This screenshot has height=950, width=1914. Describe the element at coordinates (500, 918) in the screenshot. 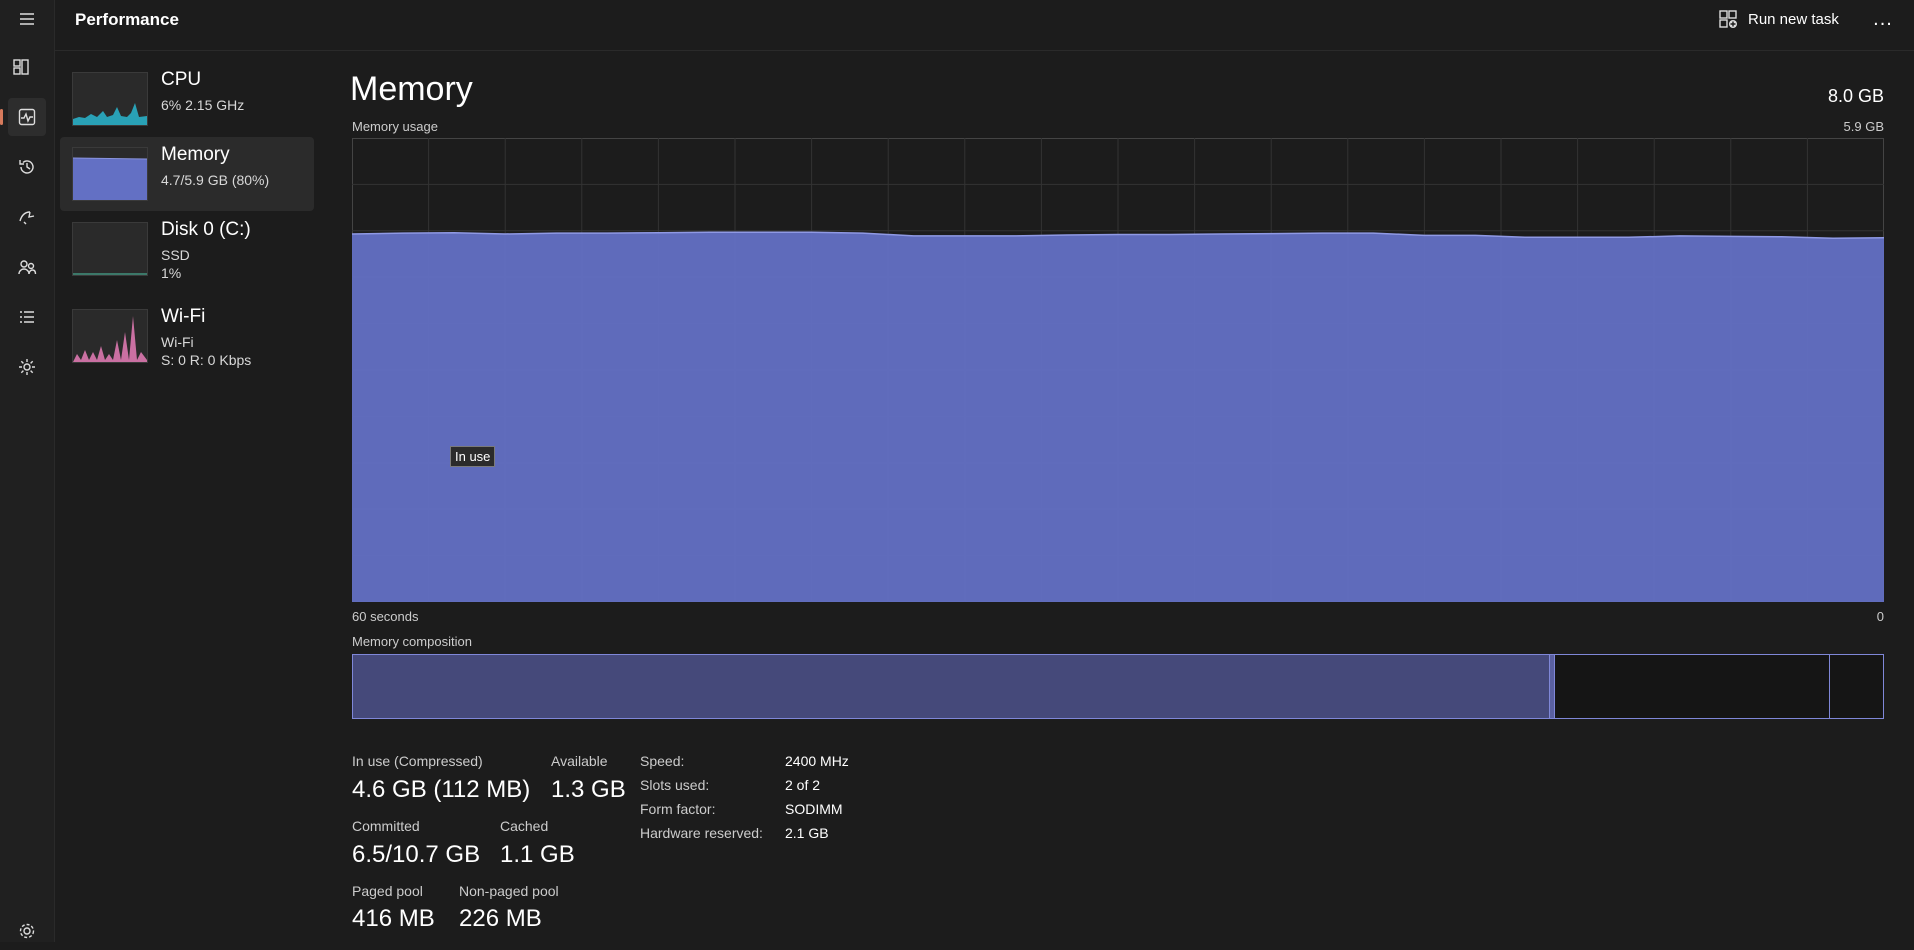

I see `non-paged-pool-value: 226 MB` at that location.